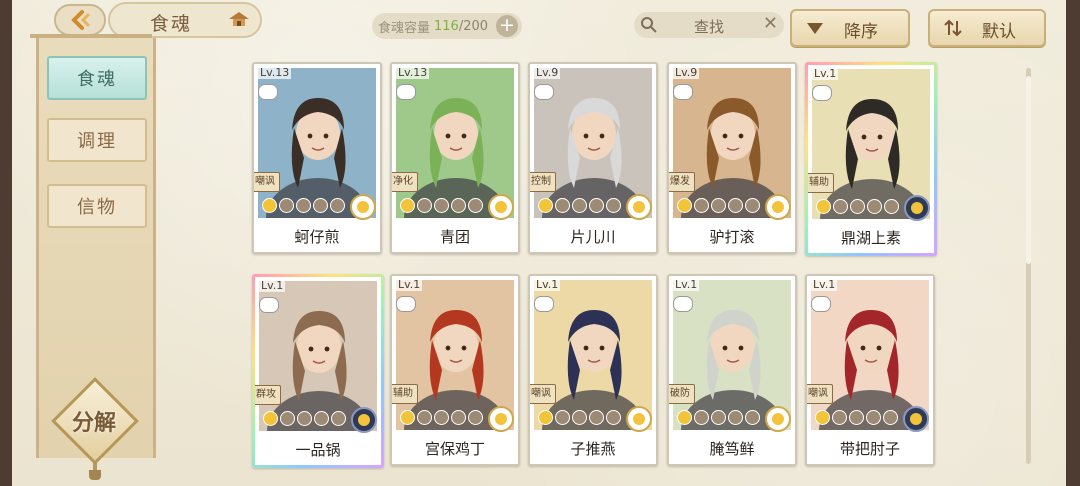 This screenshot has width=1080, height=486. I want to click on search-box: 查找 ✕, so click(709, 25).